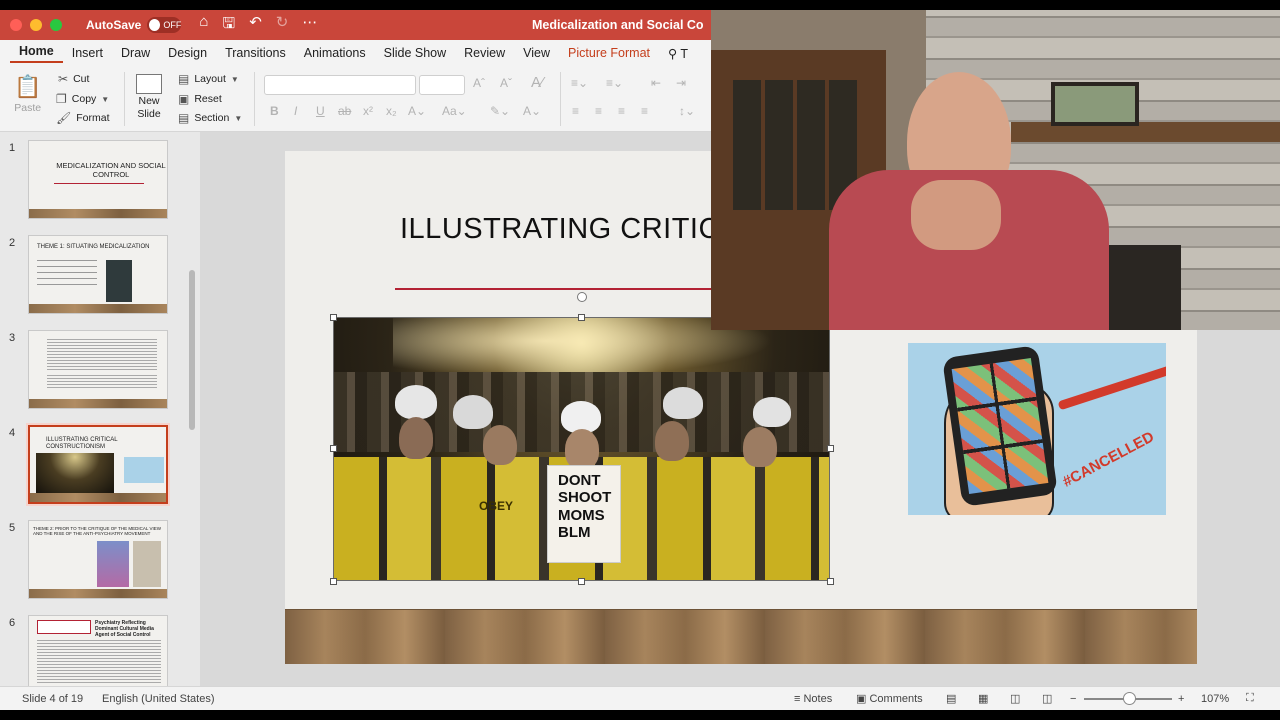  Describe the element at coordinates (537, 82) in the screenshot. I see `clear-format-icon: A⁄` at that location.